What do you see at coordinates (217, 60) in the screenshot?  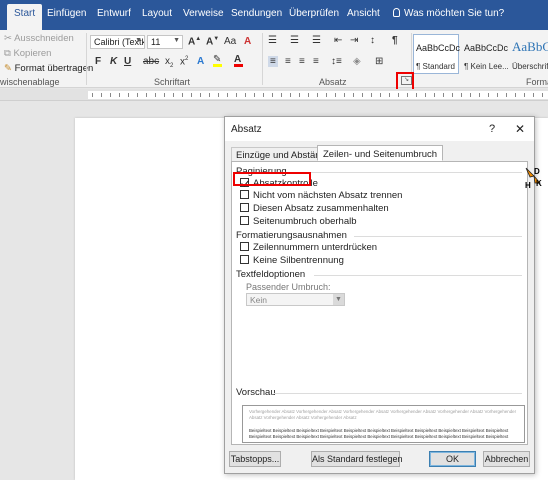 I see `highlight-icon: ✎` at bounding box center [217, 60].